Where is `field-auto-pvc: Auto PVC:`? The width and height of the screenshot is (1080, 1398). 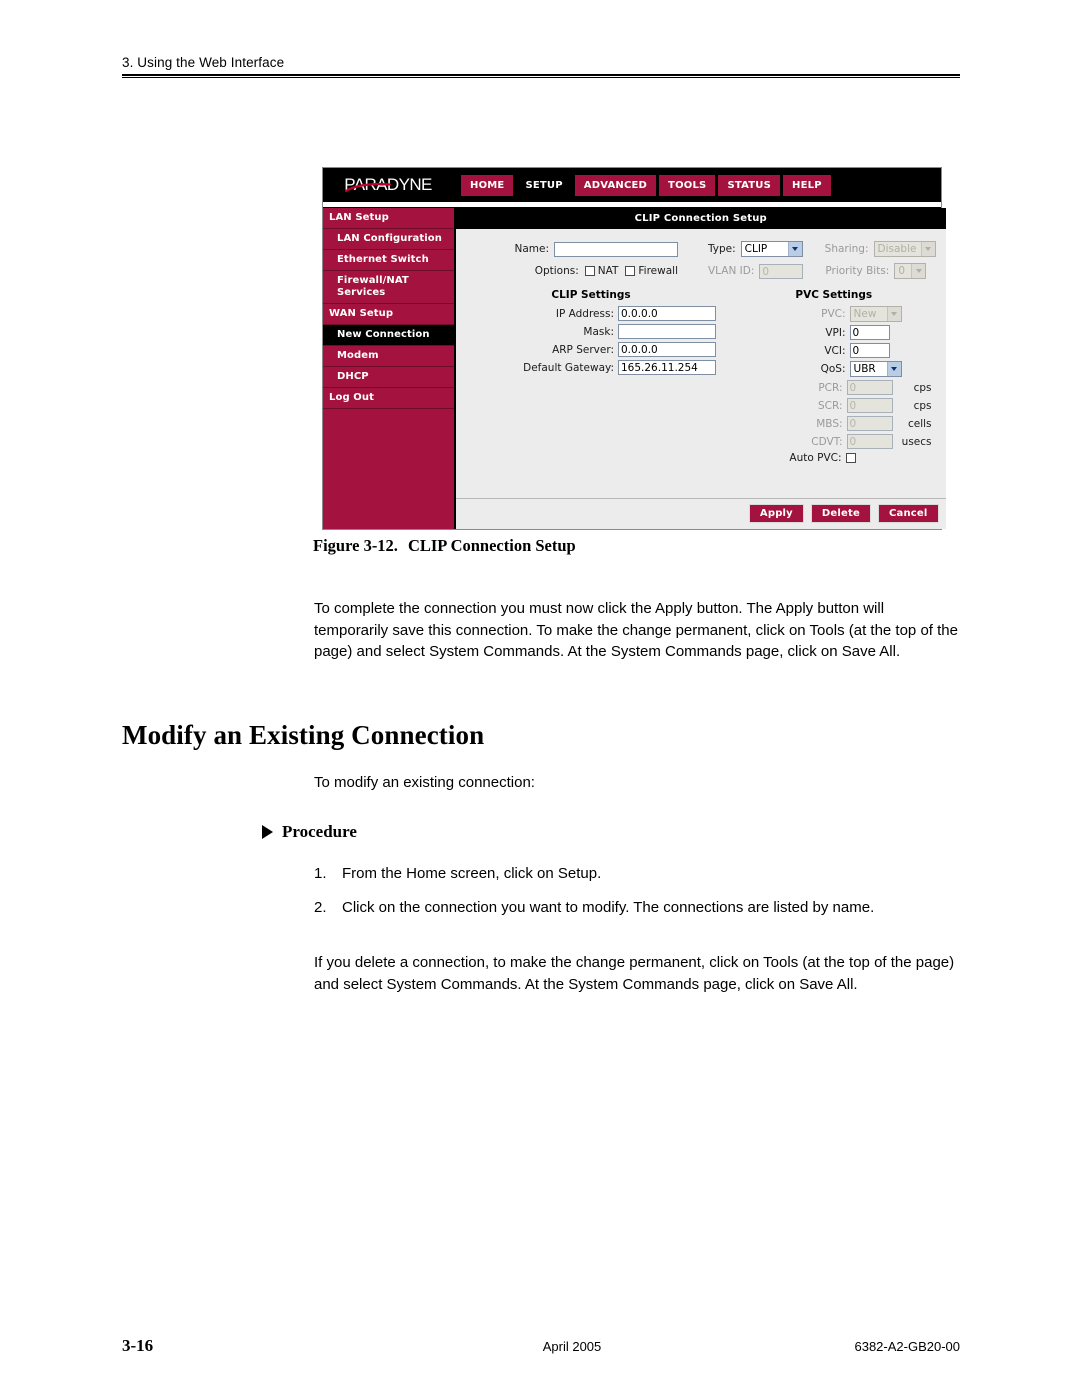 field-auto-pvc: Auto PVC: is located at coordinates (834, 458).